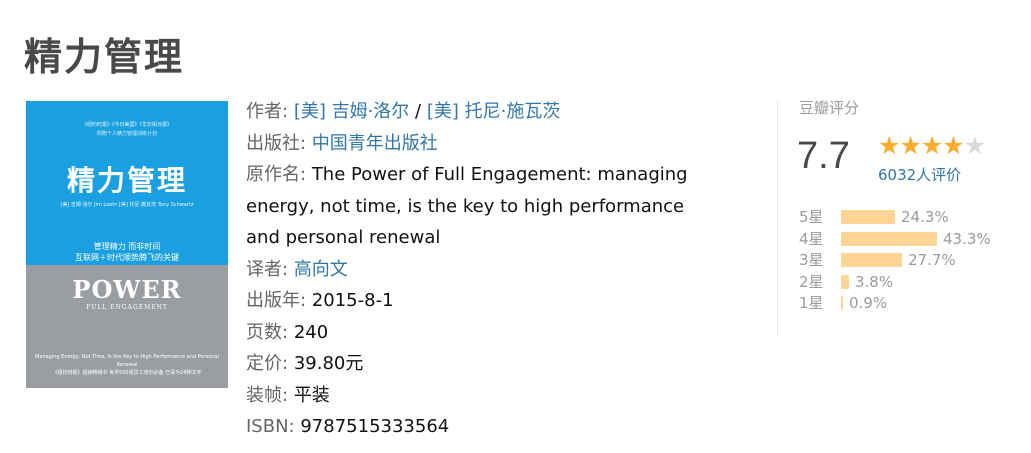 The image size is (1031, 453). Describe the element at coordinates (276, 174) in the screenshot. I see `original-title-label: 原作名:` at that location.